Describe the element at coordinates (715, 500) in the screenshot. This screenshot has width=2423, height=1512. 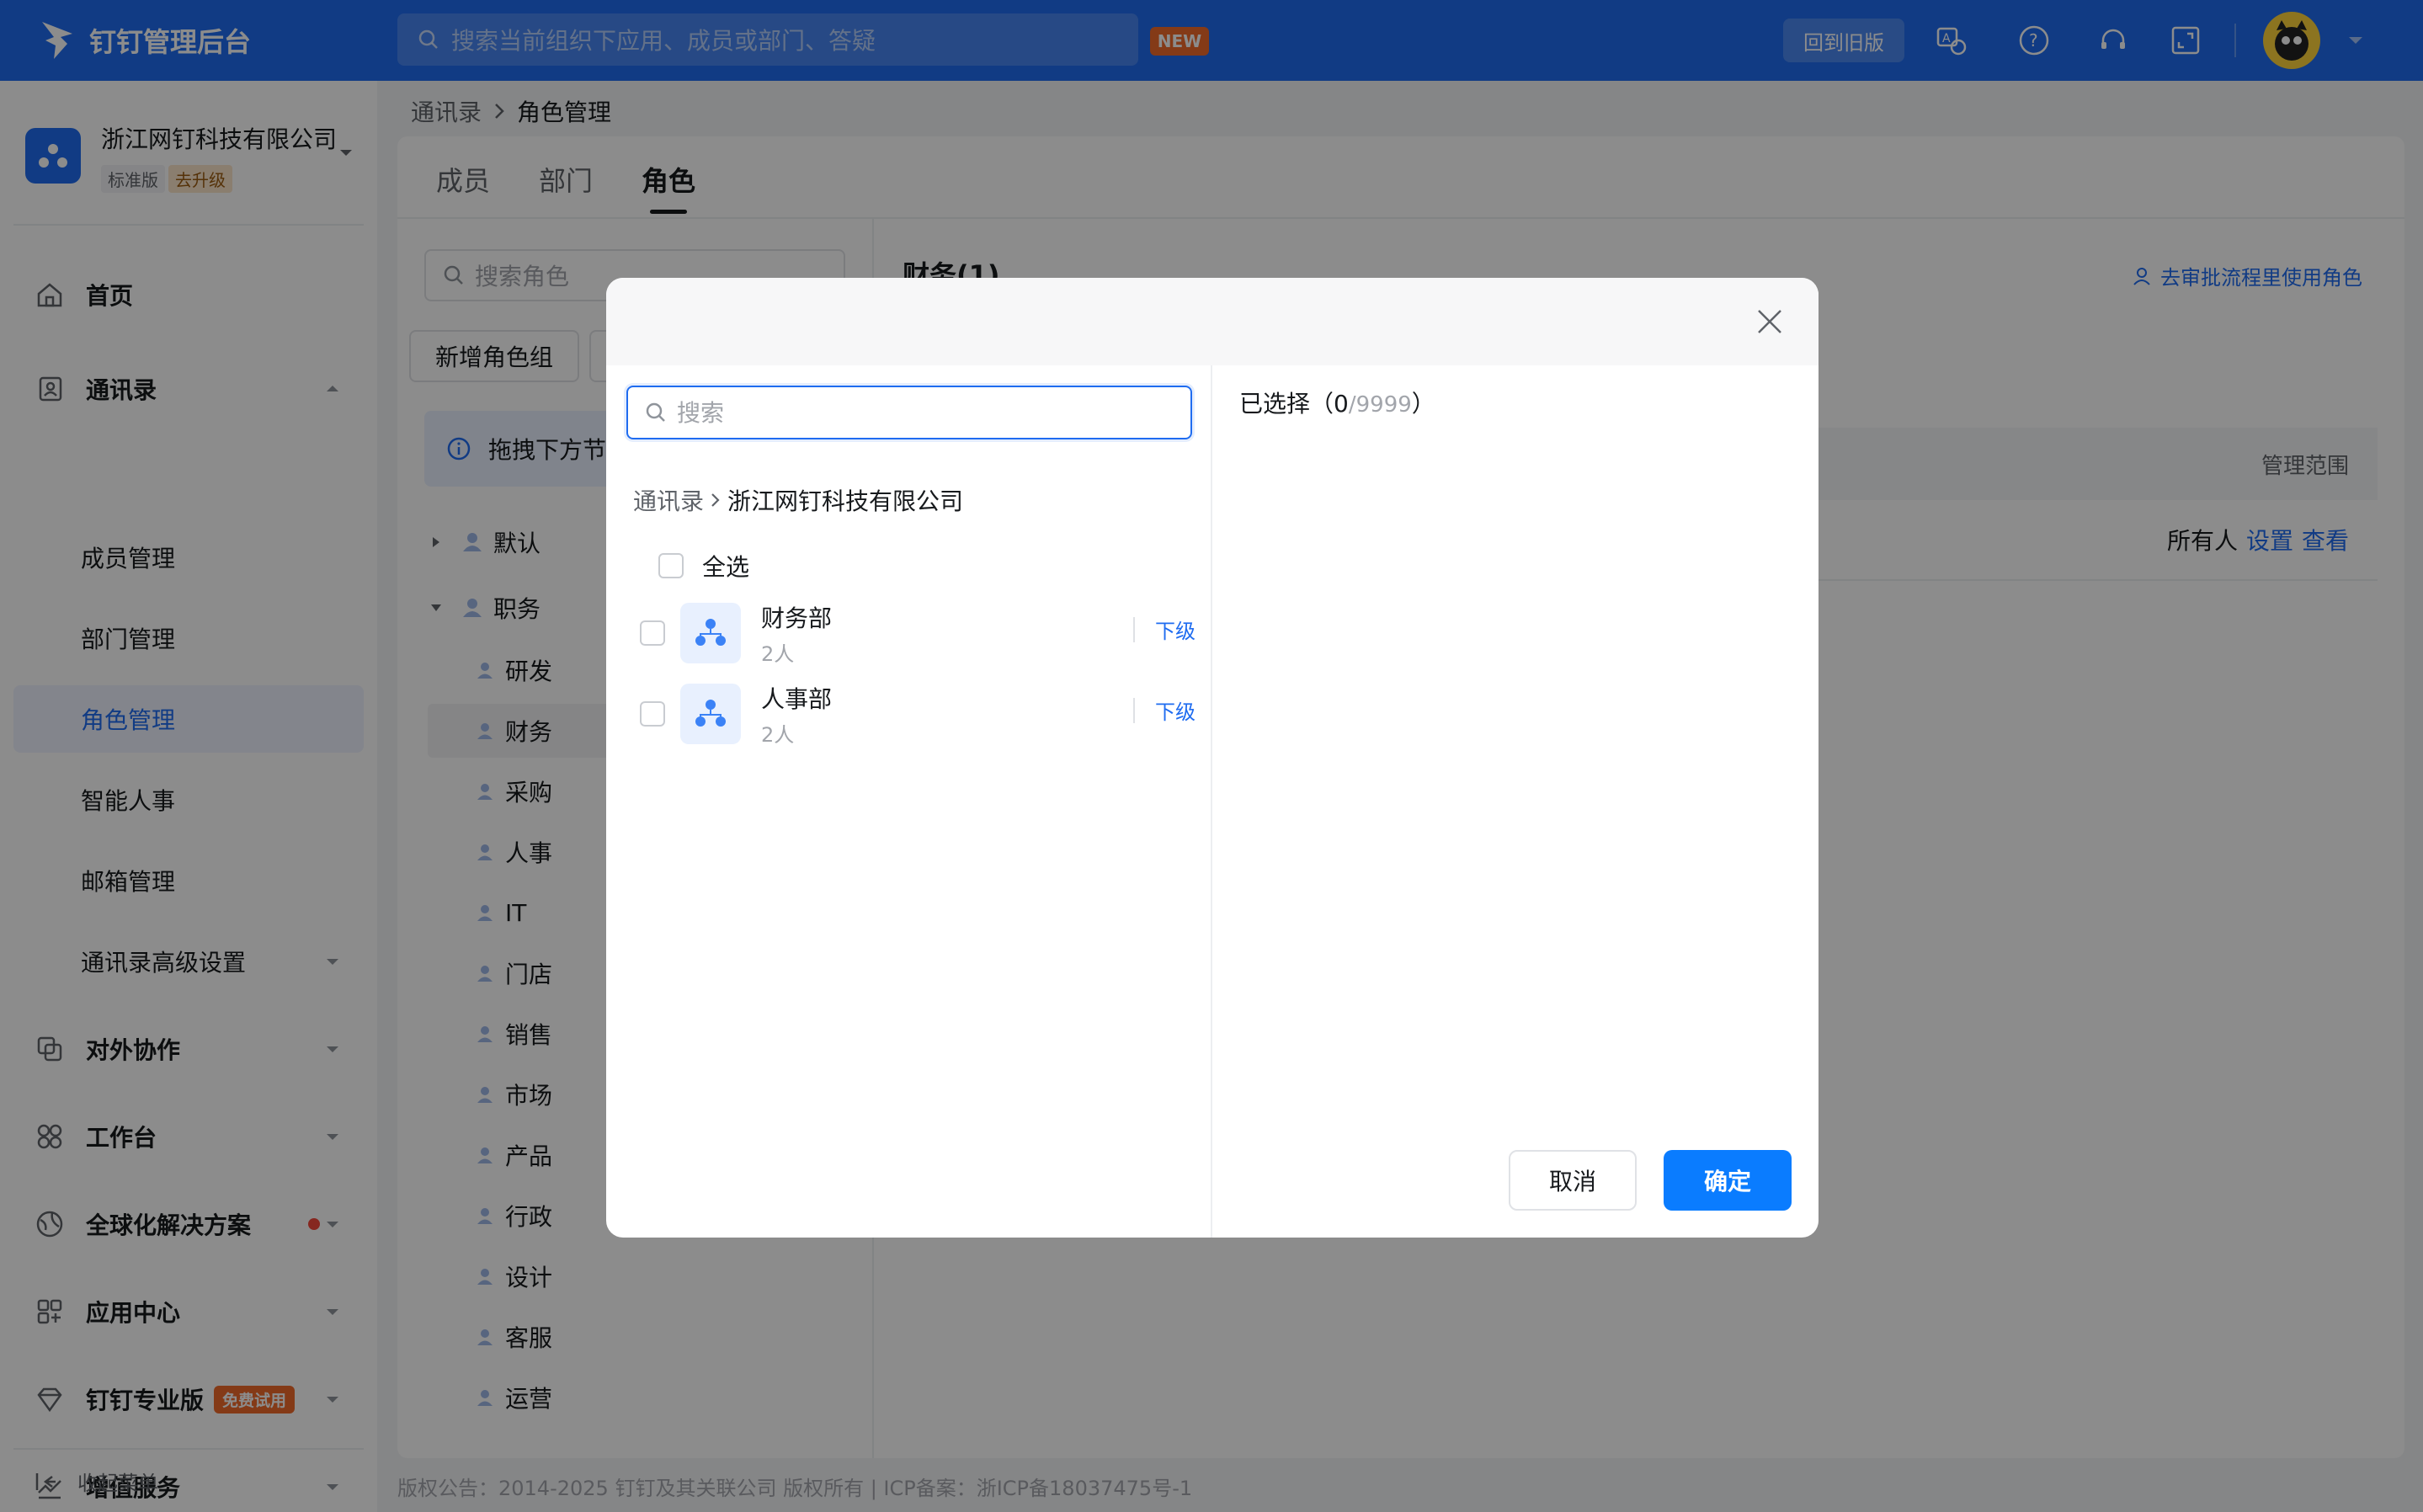
I see `chevron-right-icon` at that location.